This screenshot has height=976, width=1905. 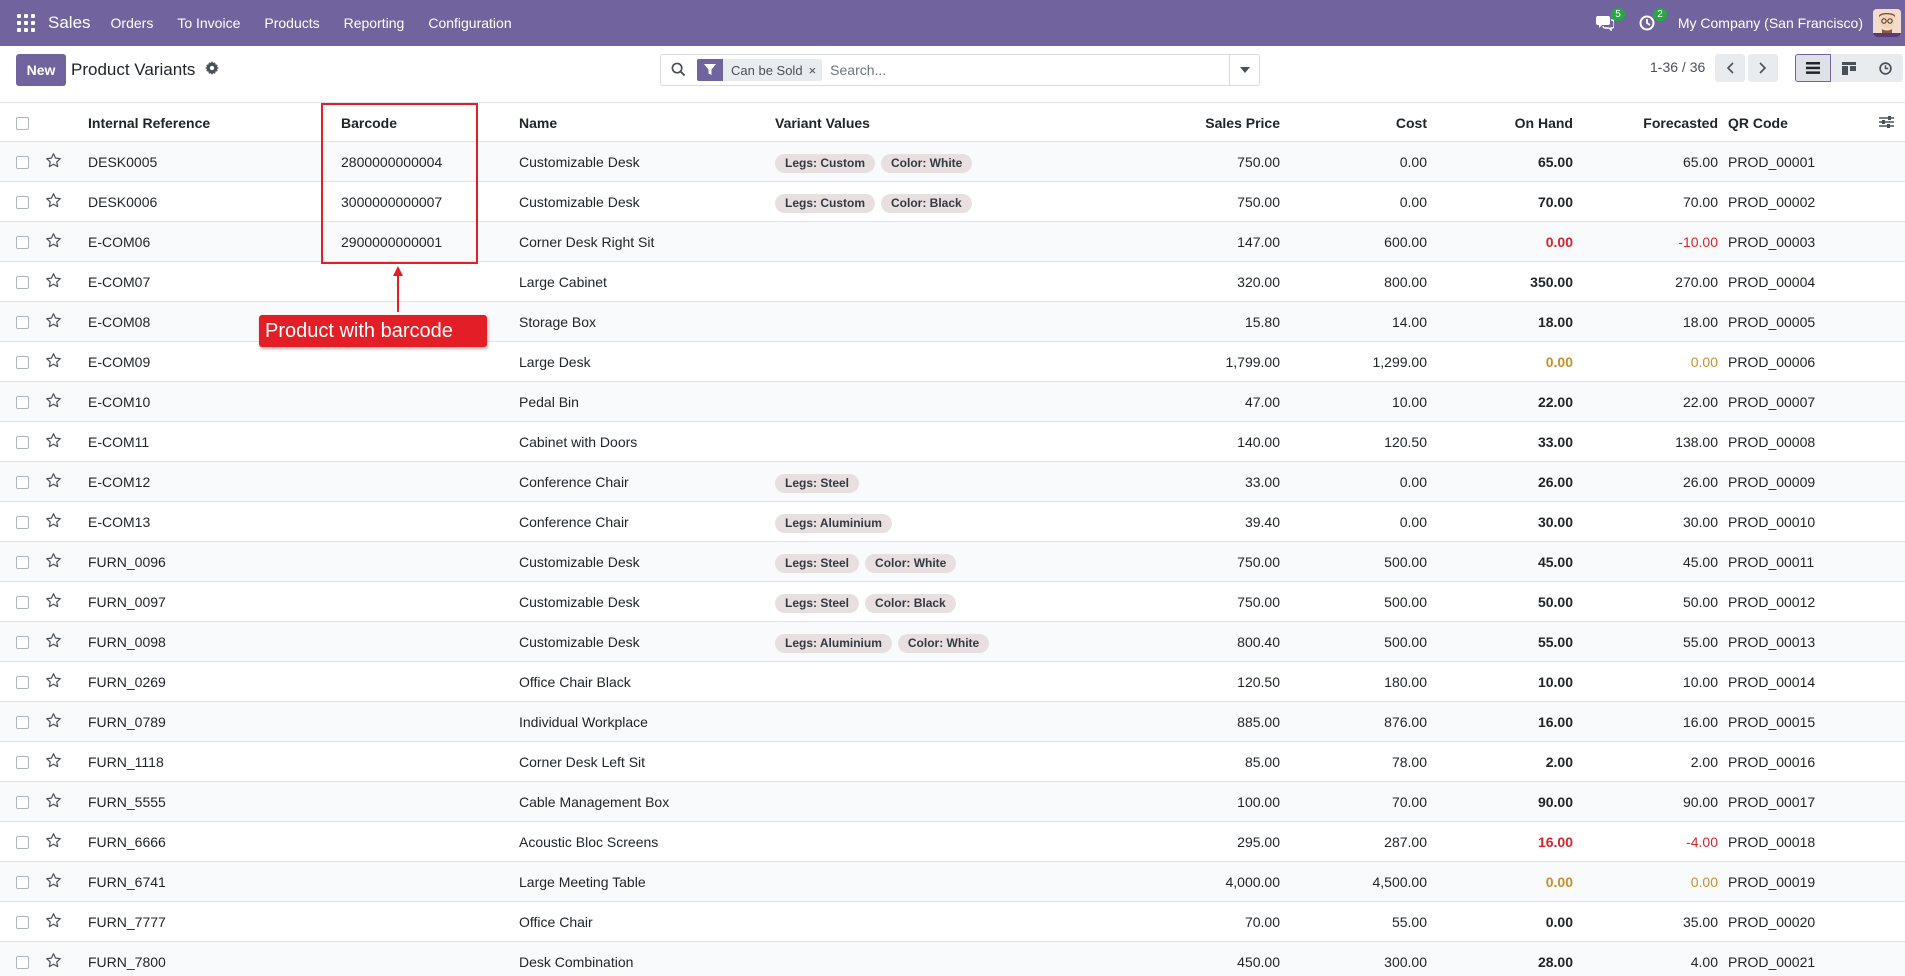 What do you see at coordinates (1887, 23) in the screenshot?
I see `avatar` at bounding box center [1887, 23].